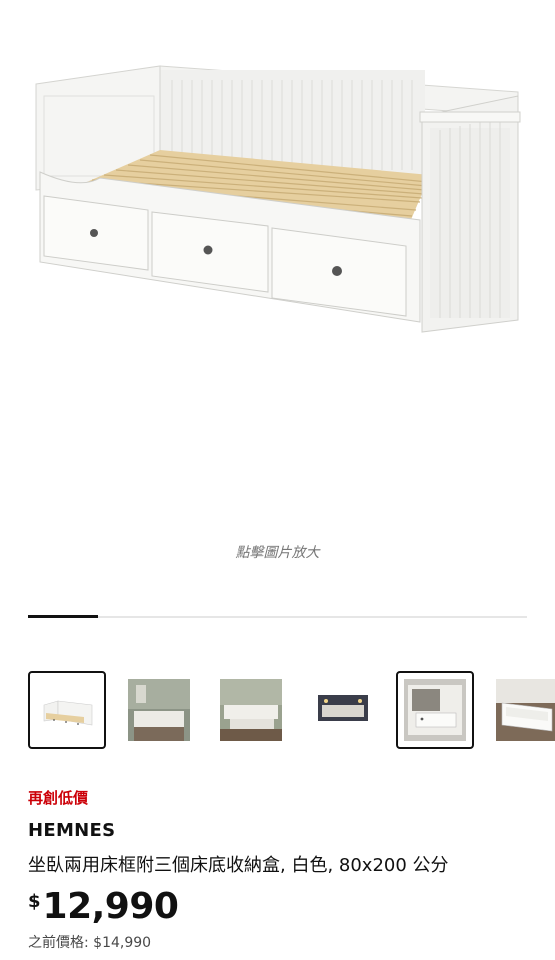 The width and height of the screenshot is (555, 960). I want to click on zoom-hint: 點擊圖片放大, so click(277, 553).